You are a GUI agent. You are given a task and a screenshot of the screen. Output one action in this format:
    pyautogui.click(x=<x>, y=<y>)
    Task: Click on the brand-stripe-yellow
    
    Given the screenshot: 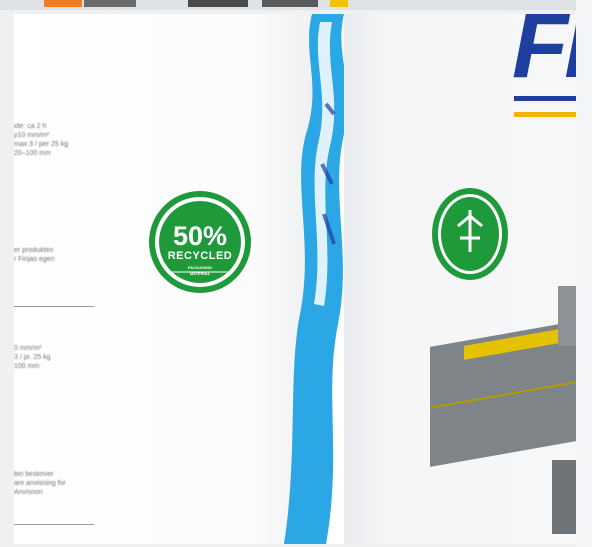 What is the action you would take?
    pyautogui.click(x=545, y=114)
    